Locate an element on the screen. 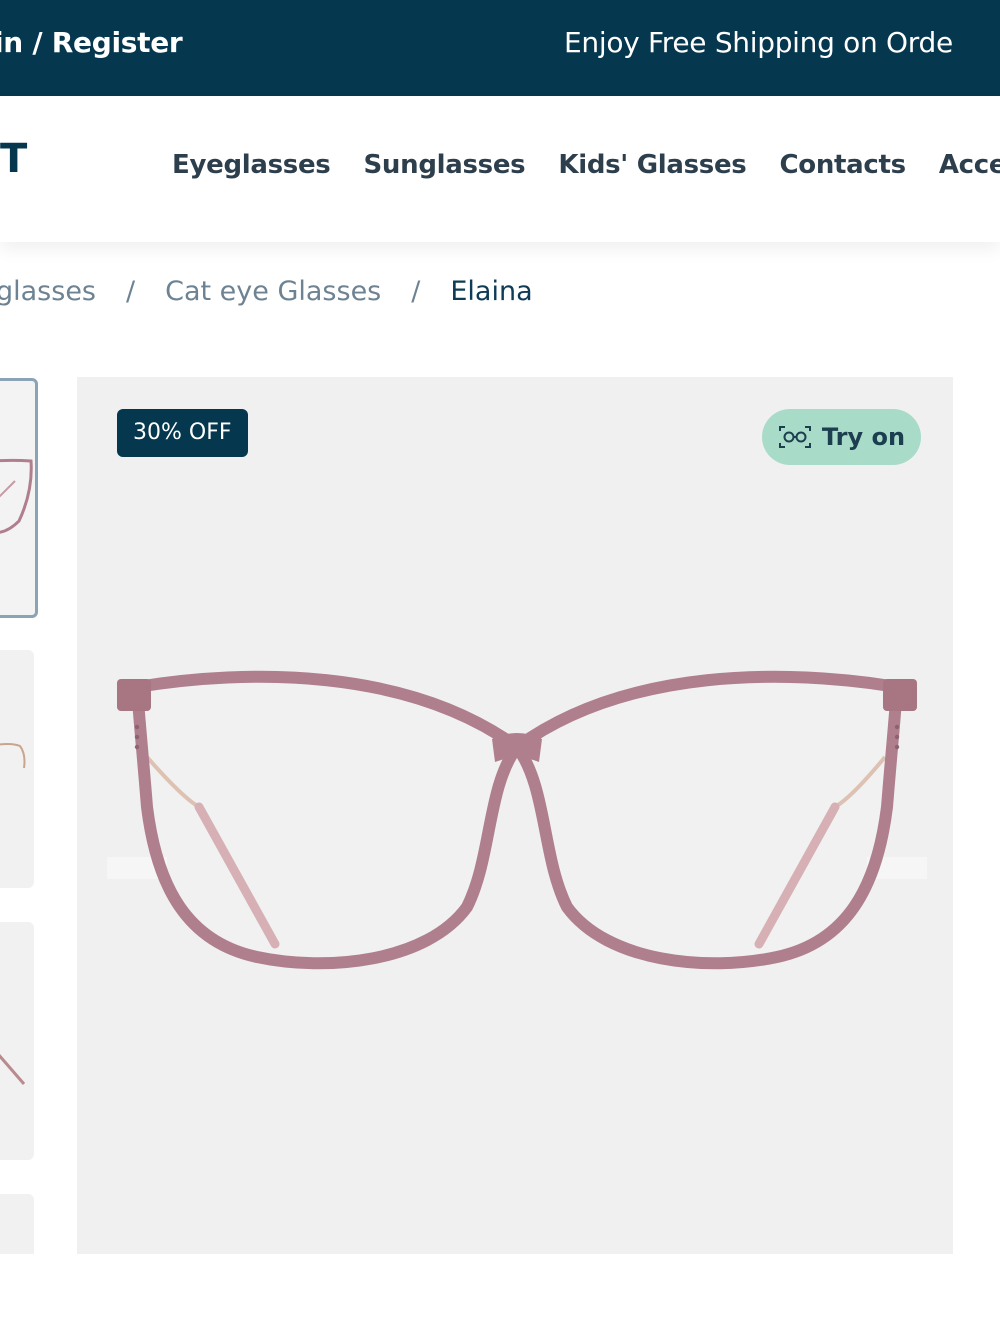 The height and width of the screenshot is (1333, 1000). thumbnail-side is located at coordinates (17, 769).